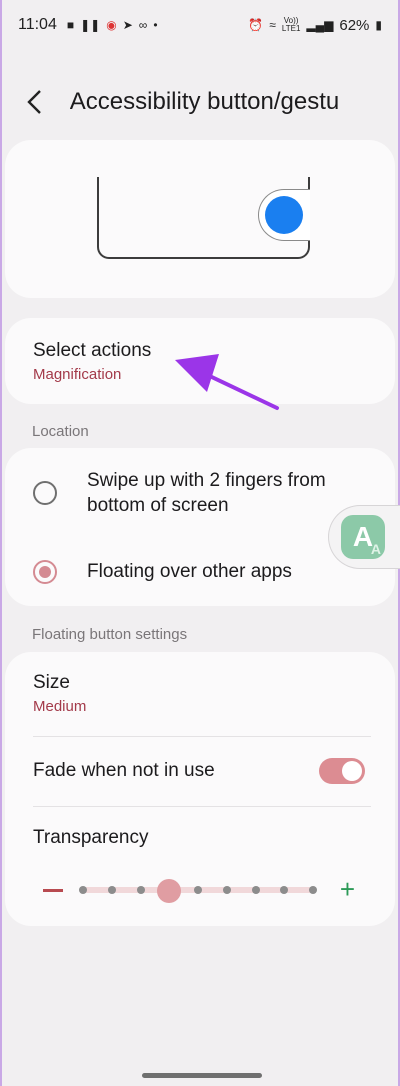 The image size is (400, 1086). I want to click on location-option-floating: Floating over other apps, so click(200, 571).